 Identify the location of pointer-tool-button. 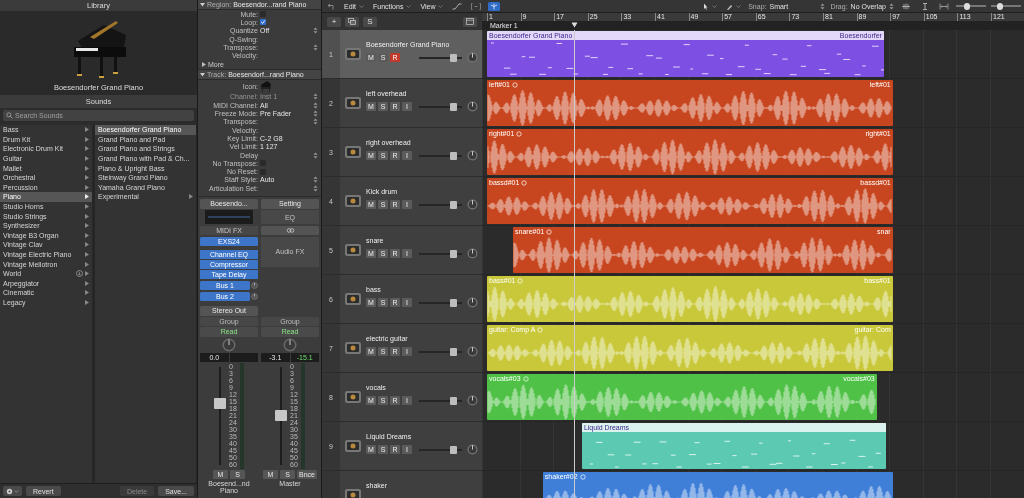
(710, 6).